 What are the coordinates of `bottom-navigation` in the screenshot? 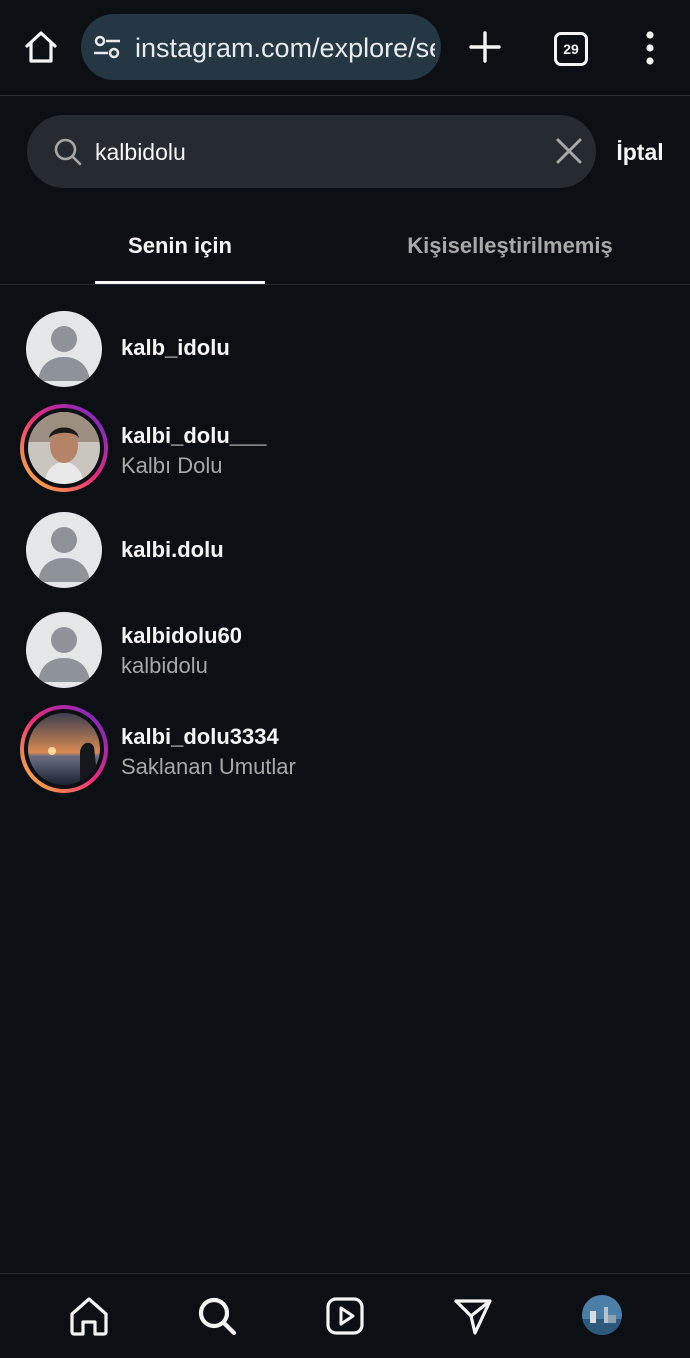 It's located at (345, 1315).